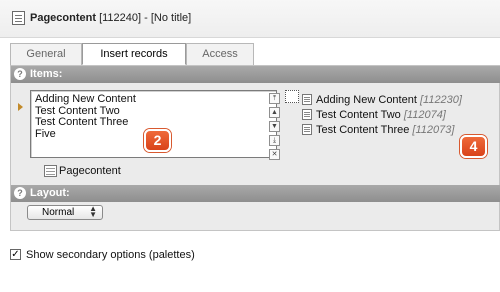 The width and height of the screenshot is (500, 292). Describe the element at coordinates (220, 54) in the screenshot. I see `tab-access: Access` at that location.